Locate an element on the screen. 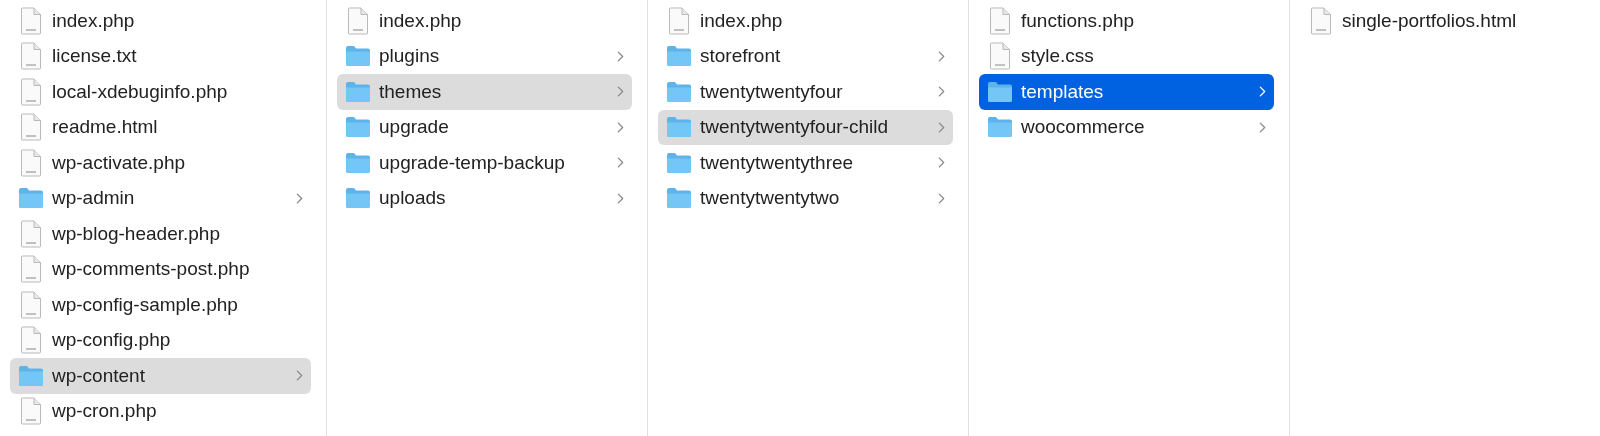  file-name: uploads is located at coordinates (413, 198).